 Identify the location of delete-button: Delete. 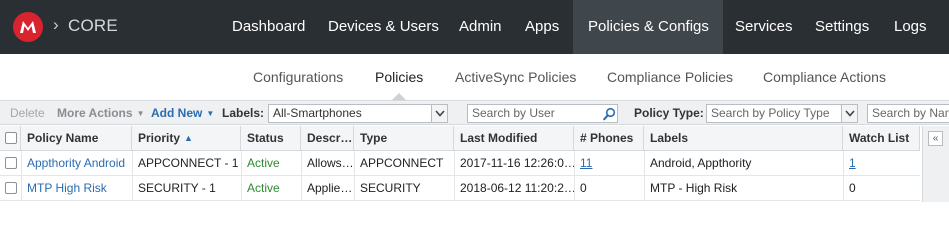
(27, 113).